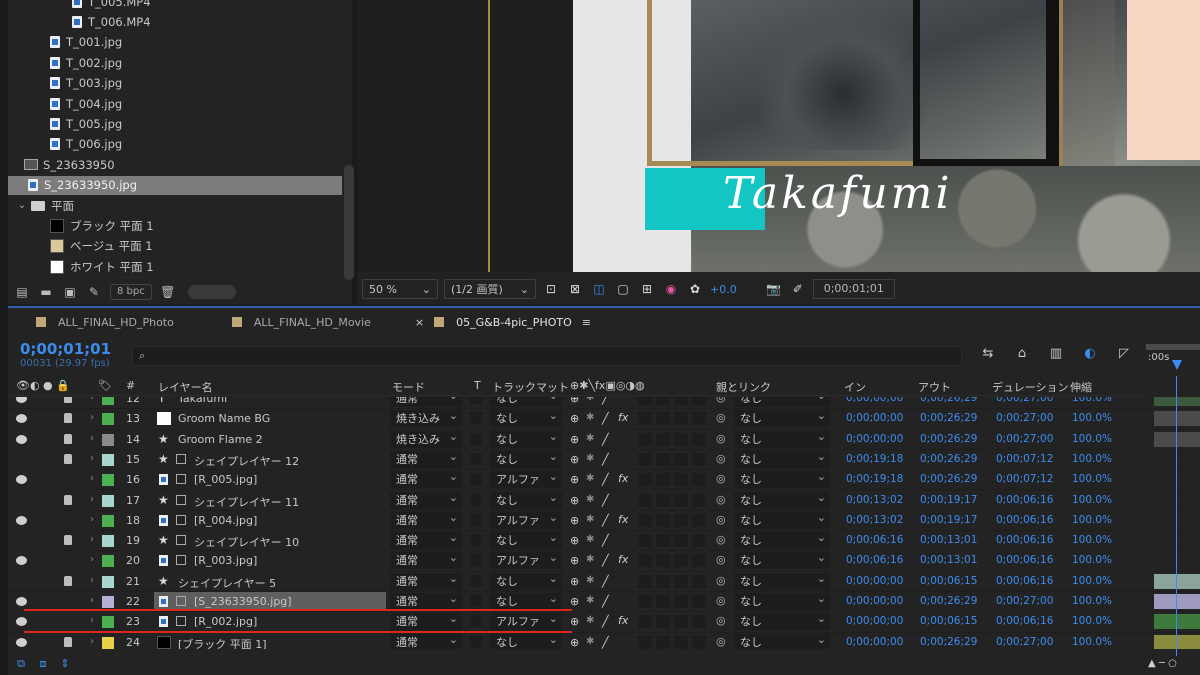  I want to click on work-area-bar, so click(1173, 347).